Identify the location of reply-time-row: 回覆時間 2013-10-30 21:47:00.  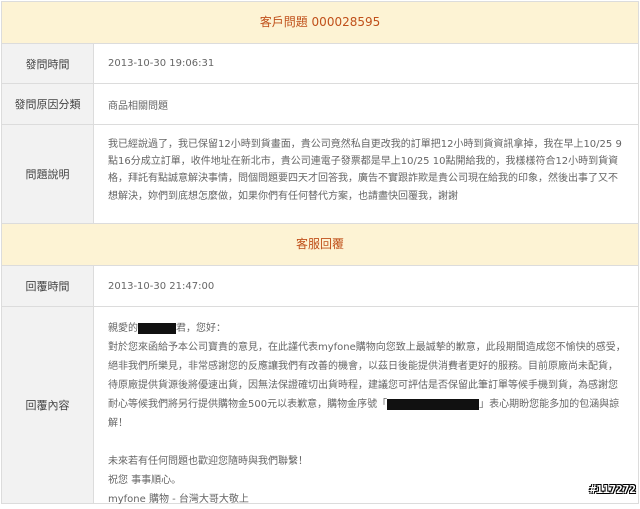
(320, 286).